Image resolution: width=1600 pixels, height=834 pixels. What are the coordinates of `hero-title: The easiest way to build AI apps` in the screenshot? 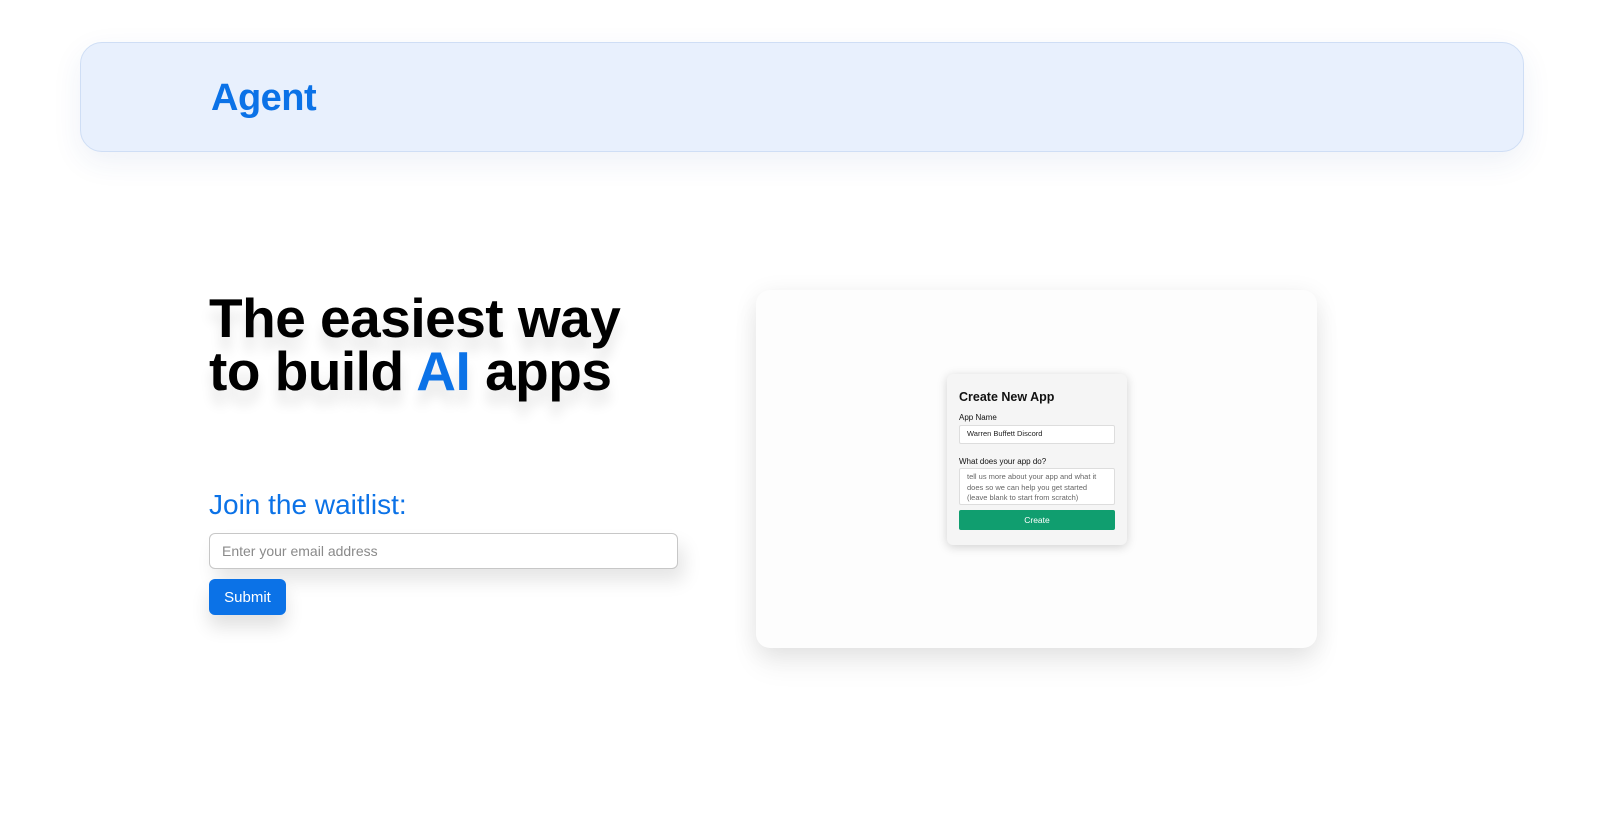 It's located at (415, 345).